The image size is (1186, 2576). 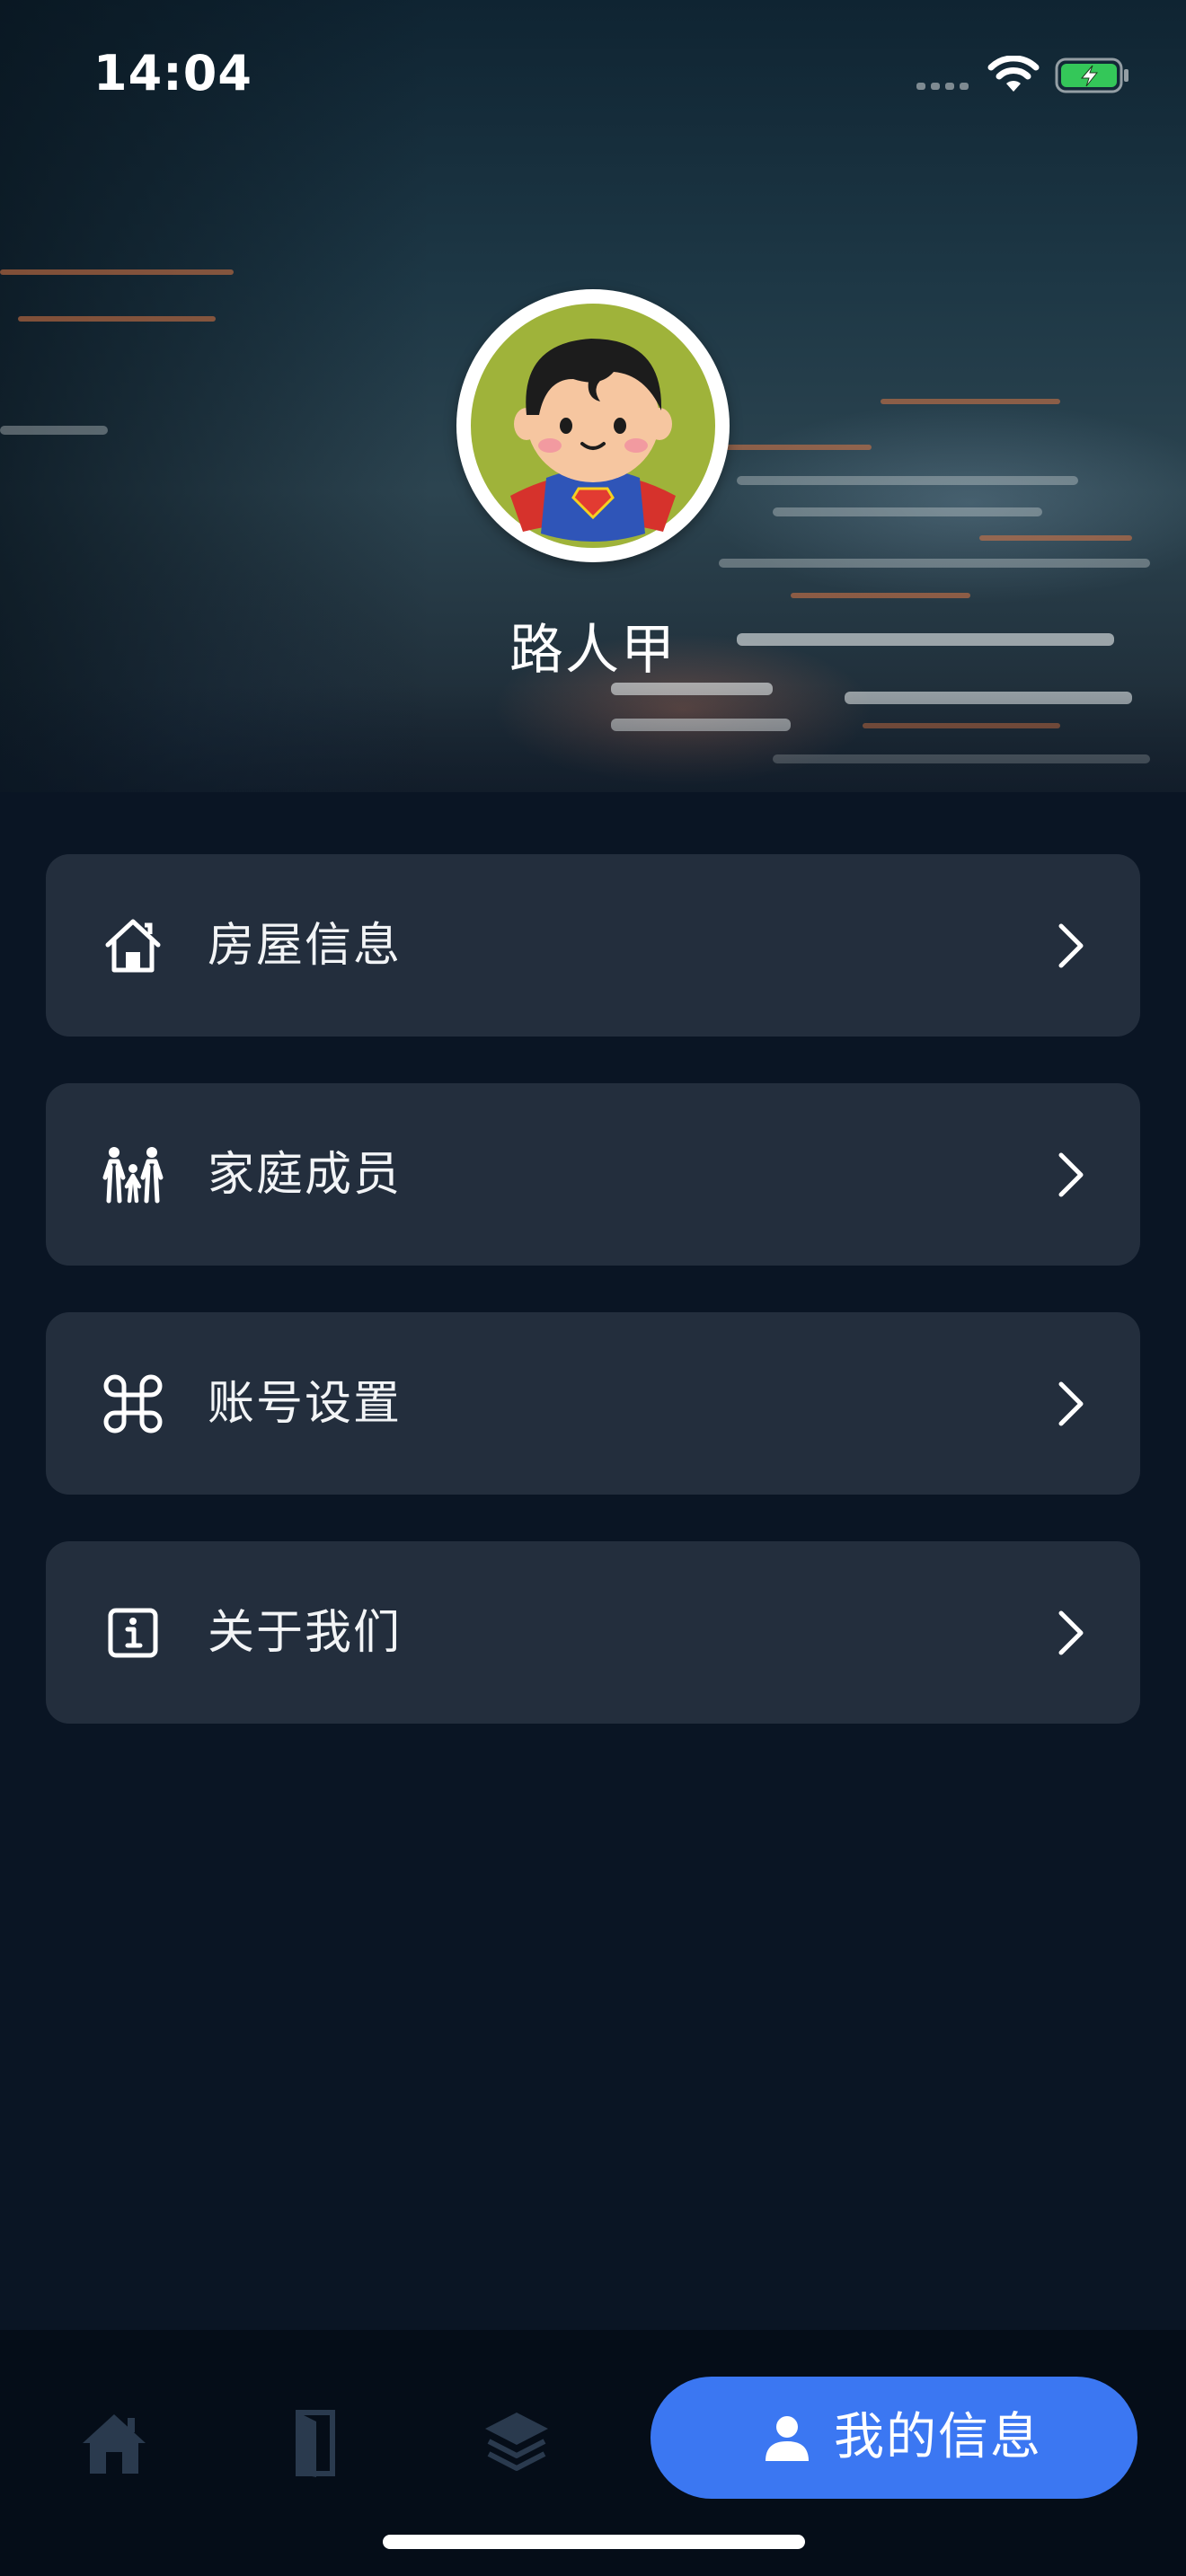 I want to click on avatar, so click(x=593, y=425).